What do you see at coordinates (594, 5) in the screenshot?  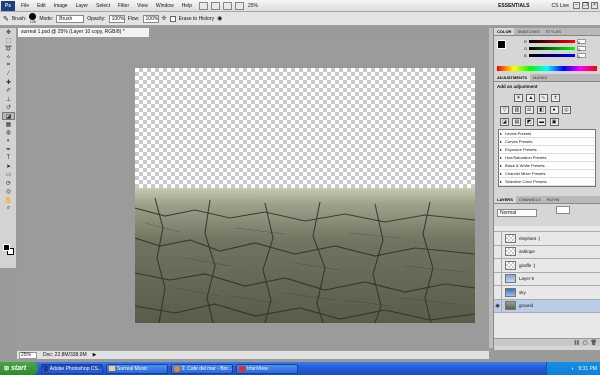 I see `close-icon: ×` at bounding box center [594, 5].